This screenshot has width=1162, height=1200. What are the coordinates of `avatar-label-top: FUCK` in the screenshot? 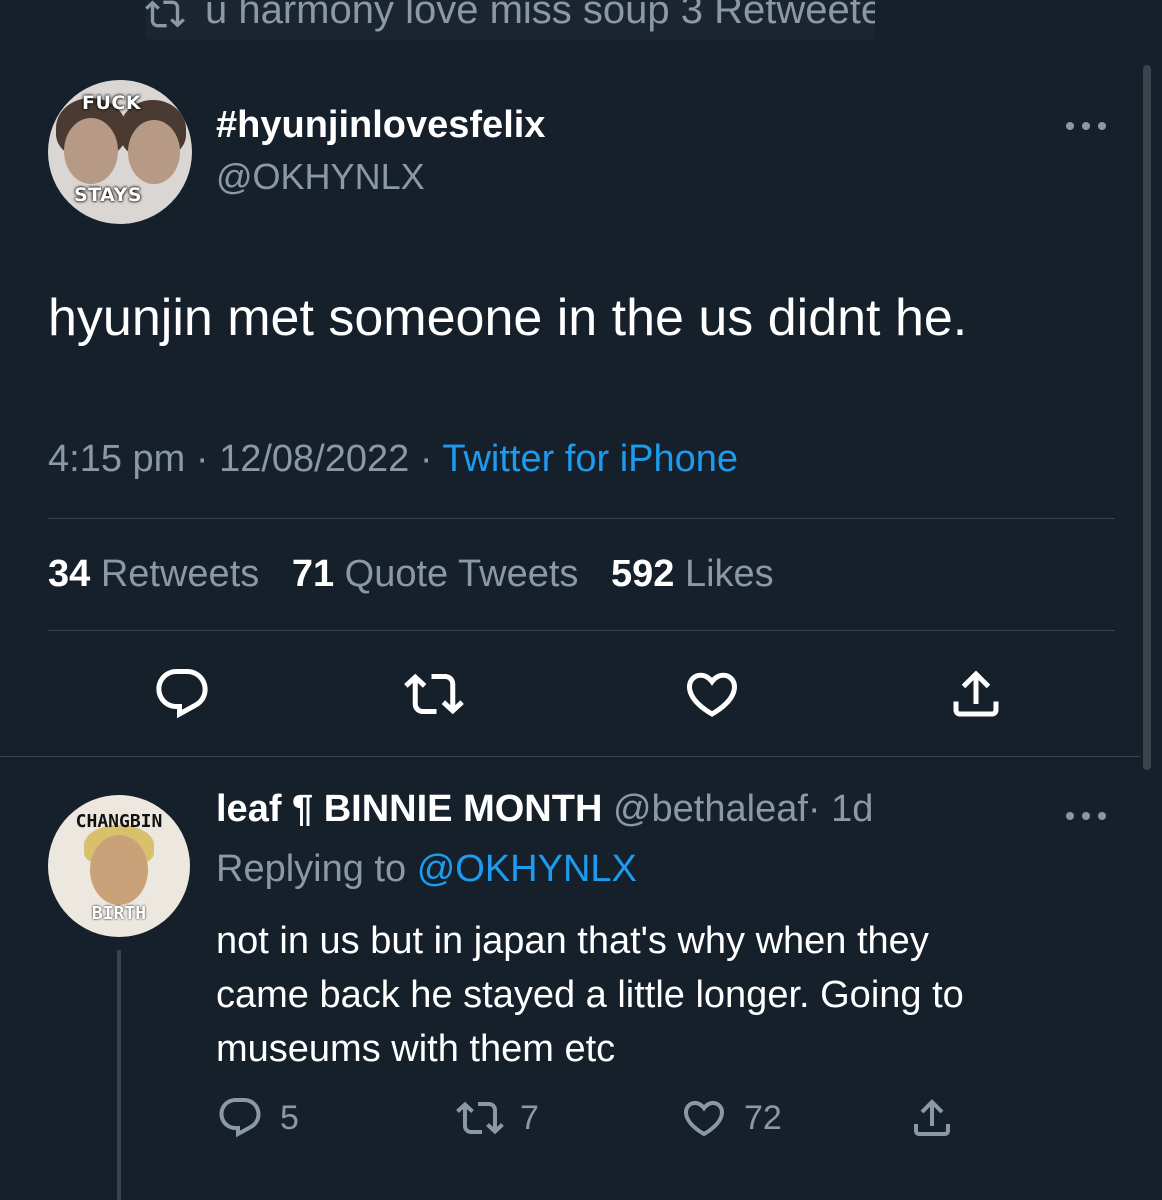 It's located at (112, 103).